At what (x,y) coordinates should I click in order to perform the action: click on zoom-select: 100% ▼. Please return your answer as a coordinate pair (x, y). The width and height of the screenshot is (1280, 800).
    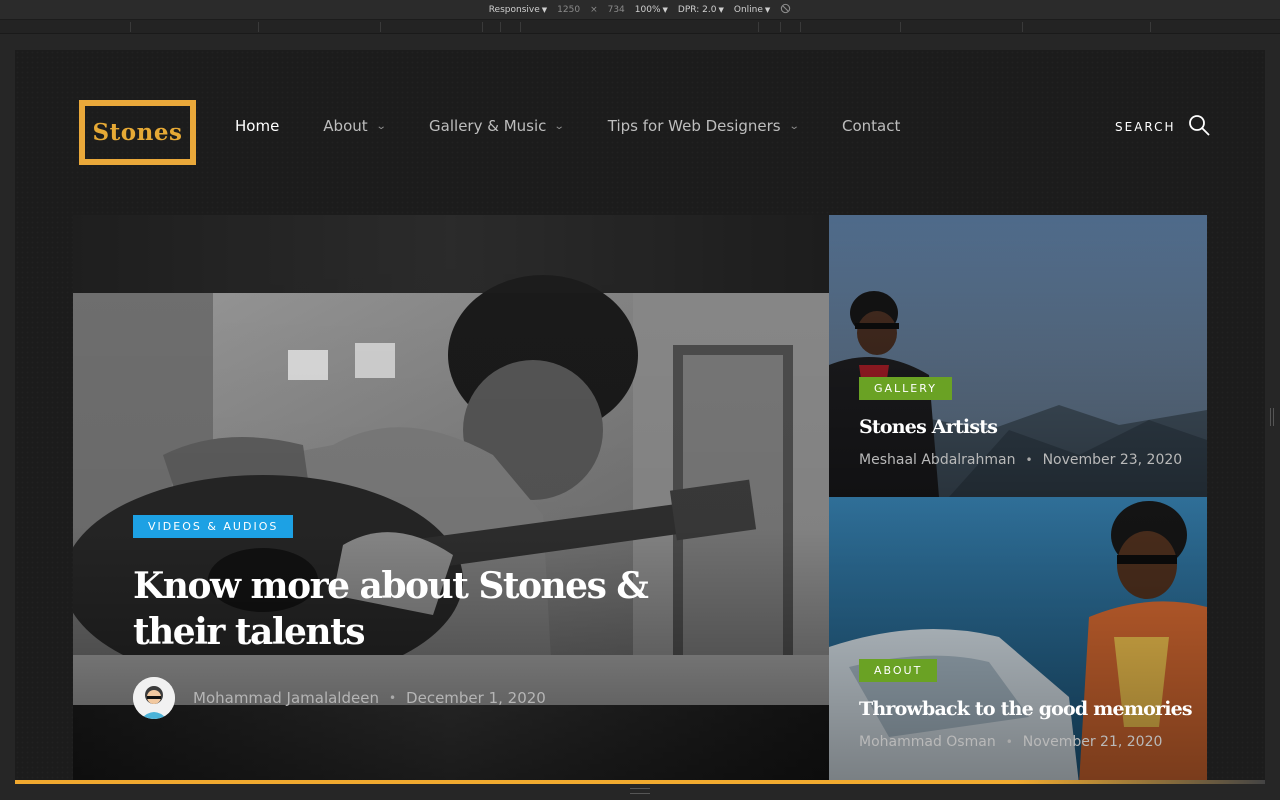
    Looking at the image, I should click on (651, 10).